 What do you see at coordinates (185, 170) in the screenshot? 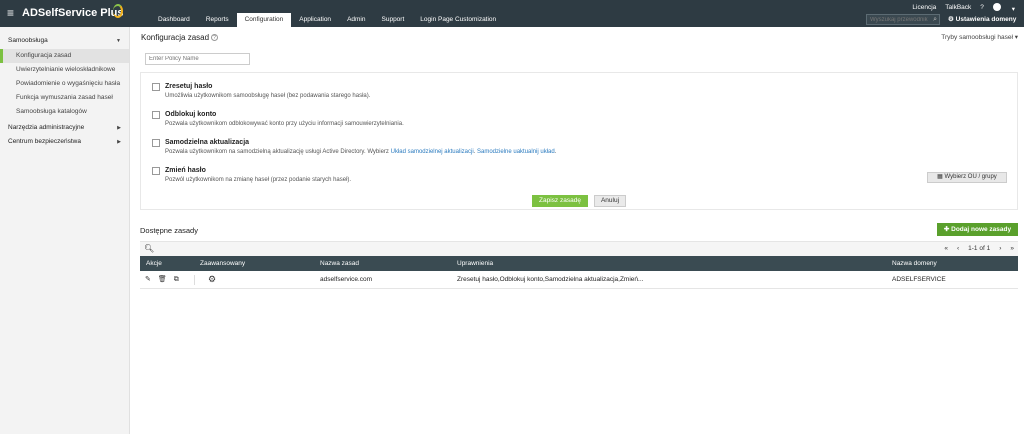
I see `option-title: Zmień hasło` at bounding box center [185, 170].